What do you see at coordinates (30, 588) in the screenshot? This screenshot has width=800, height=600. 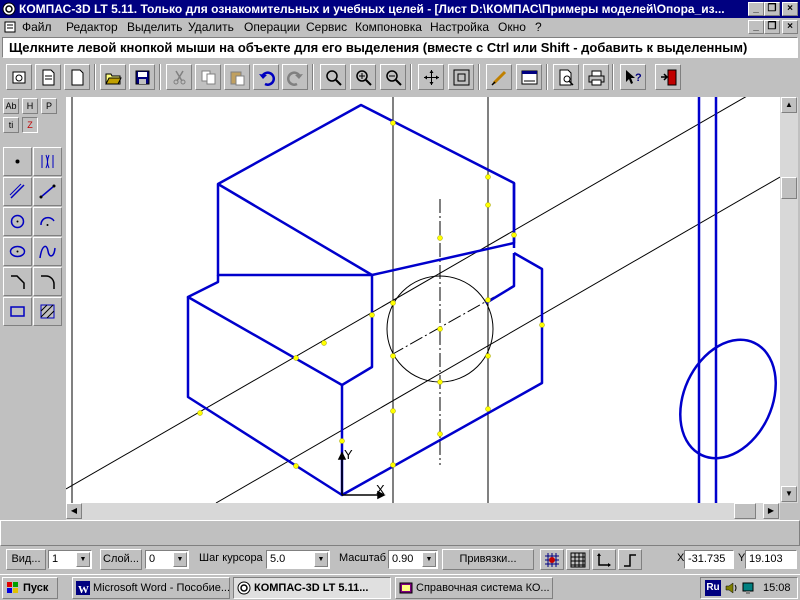 I see `start-button: Пуск` at bounding box center [30, 588].